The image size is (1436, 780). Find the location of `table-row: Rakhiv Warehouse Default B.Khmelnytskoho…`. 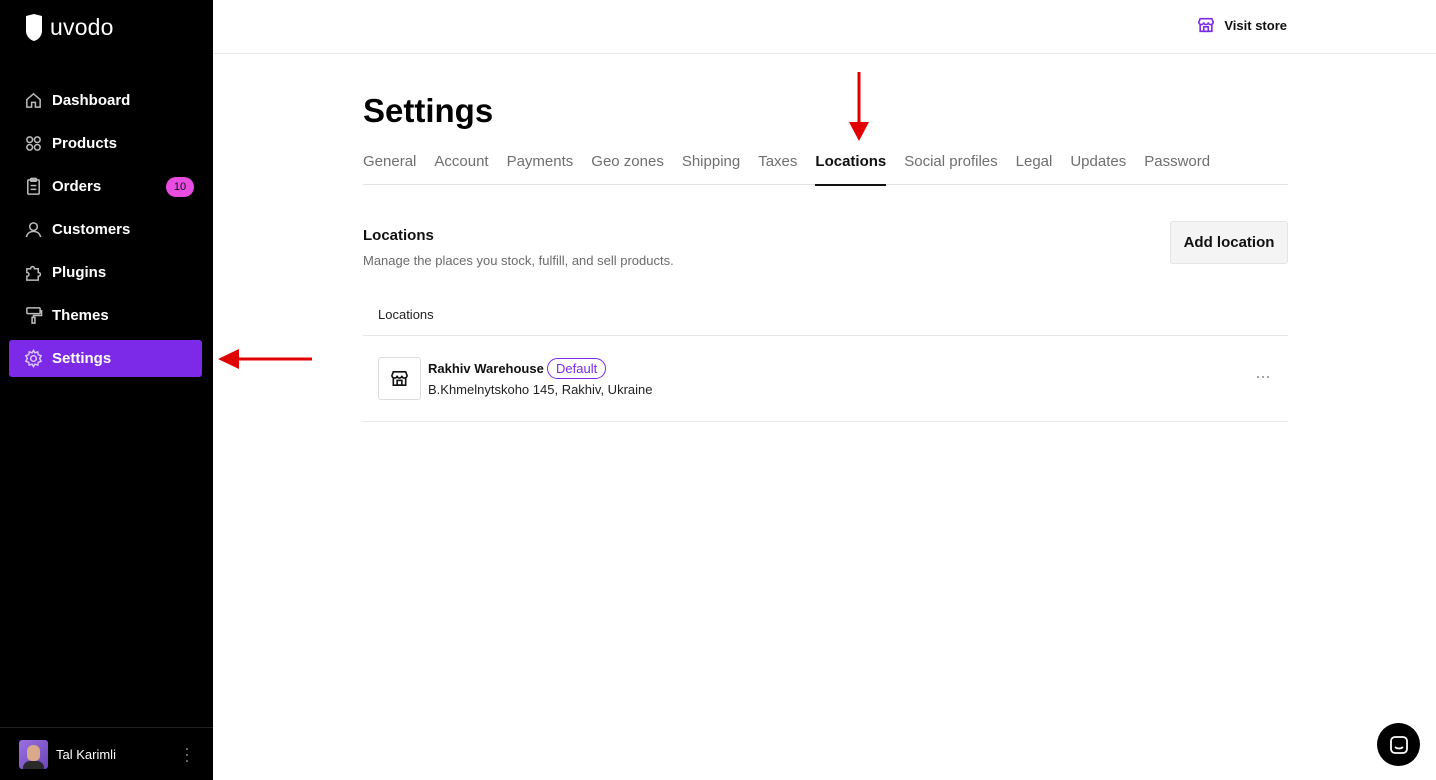

table-row: Rakhiv Warehouse Default B.Khmelnytskoho… is located at coordinates (825, 379).